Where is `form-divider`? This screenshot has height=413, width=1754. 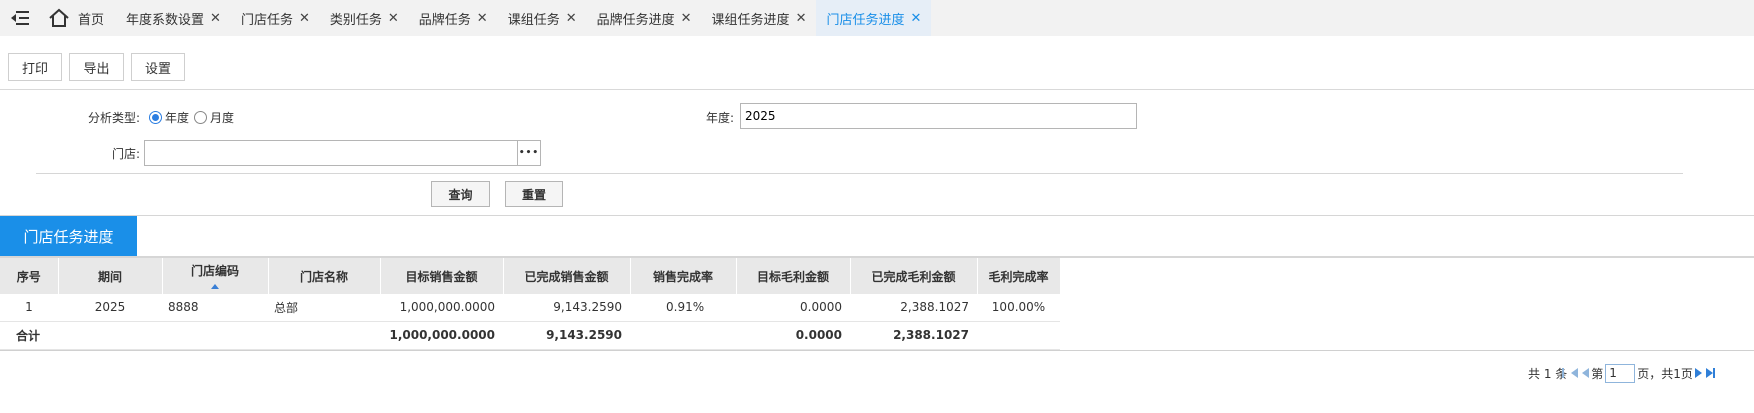 form-divider is located at coordinates (859, 173).